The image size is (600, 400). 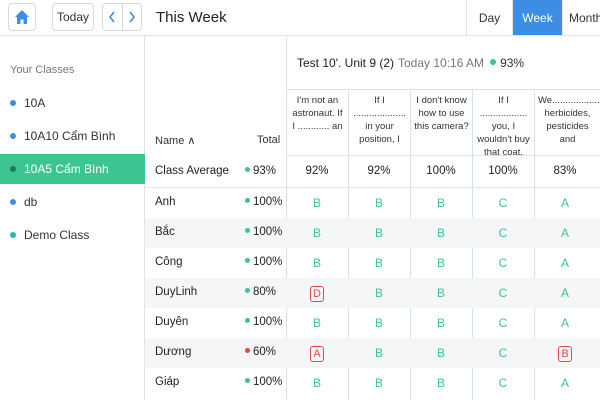 I want to click on class-item: 10A, so click(x=72, y=103).